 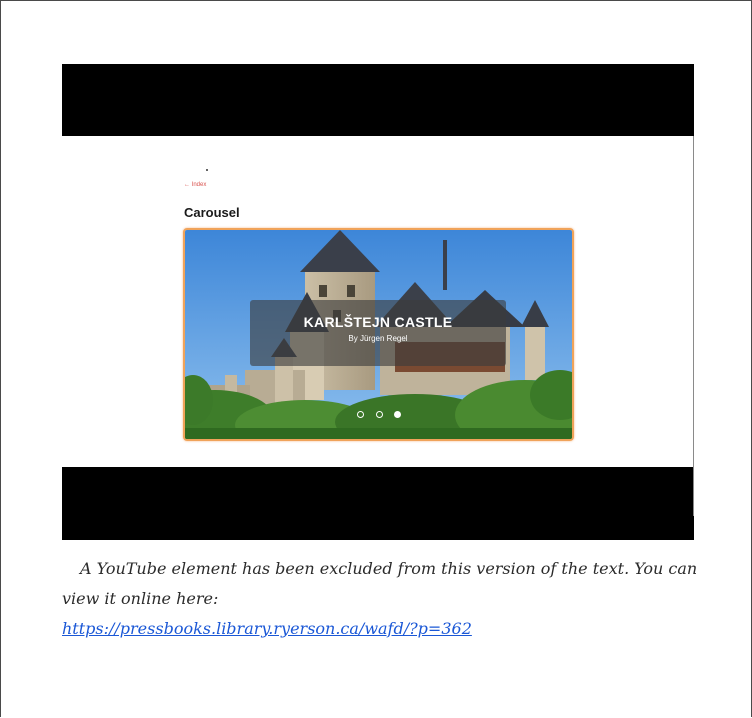 What do you see at coordinates (693, 326) in the screenshot?
I see `screen-divider` at bounding box center [693, 326].